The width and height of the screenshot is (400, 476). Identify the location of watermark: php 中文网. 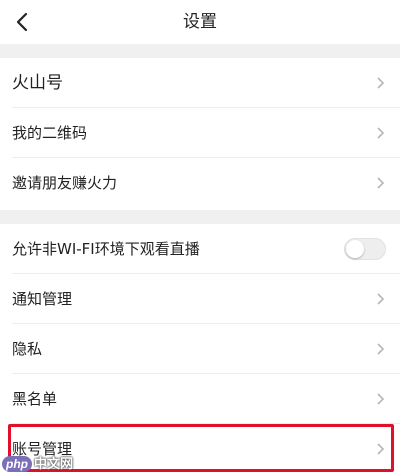
(37, 464).